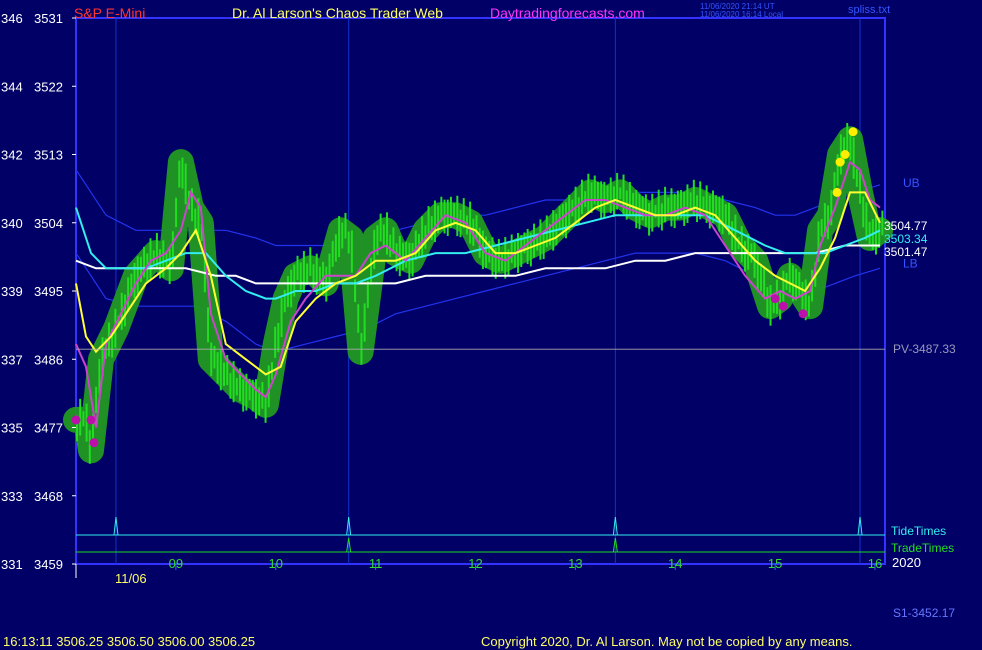 This screenshot has width=982, height=650. I want to click on y-tick-label-left: 337, so click(12, 359).